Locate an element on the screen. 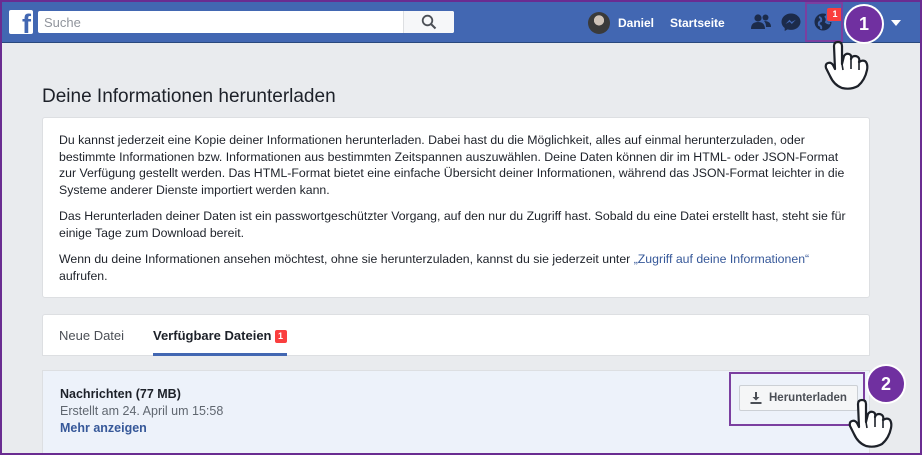 This screenshot has width=922, height=455. file-created-date: Erstellt am 24. April um 15:58 is located at coordinates (142, 411).